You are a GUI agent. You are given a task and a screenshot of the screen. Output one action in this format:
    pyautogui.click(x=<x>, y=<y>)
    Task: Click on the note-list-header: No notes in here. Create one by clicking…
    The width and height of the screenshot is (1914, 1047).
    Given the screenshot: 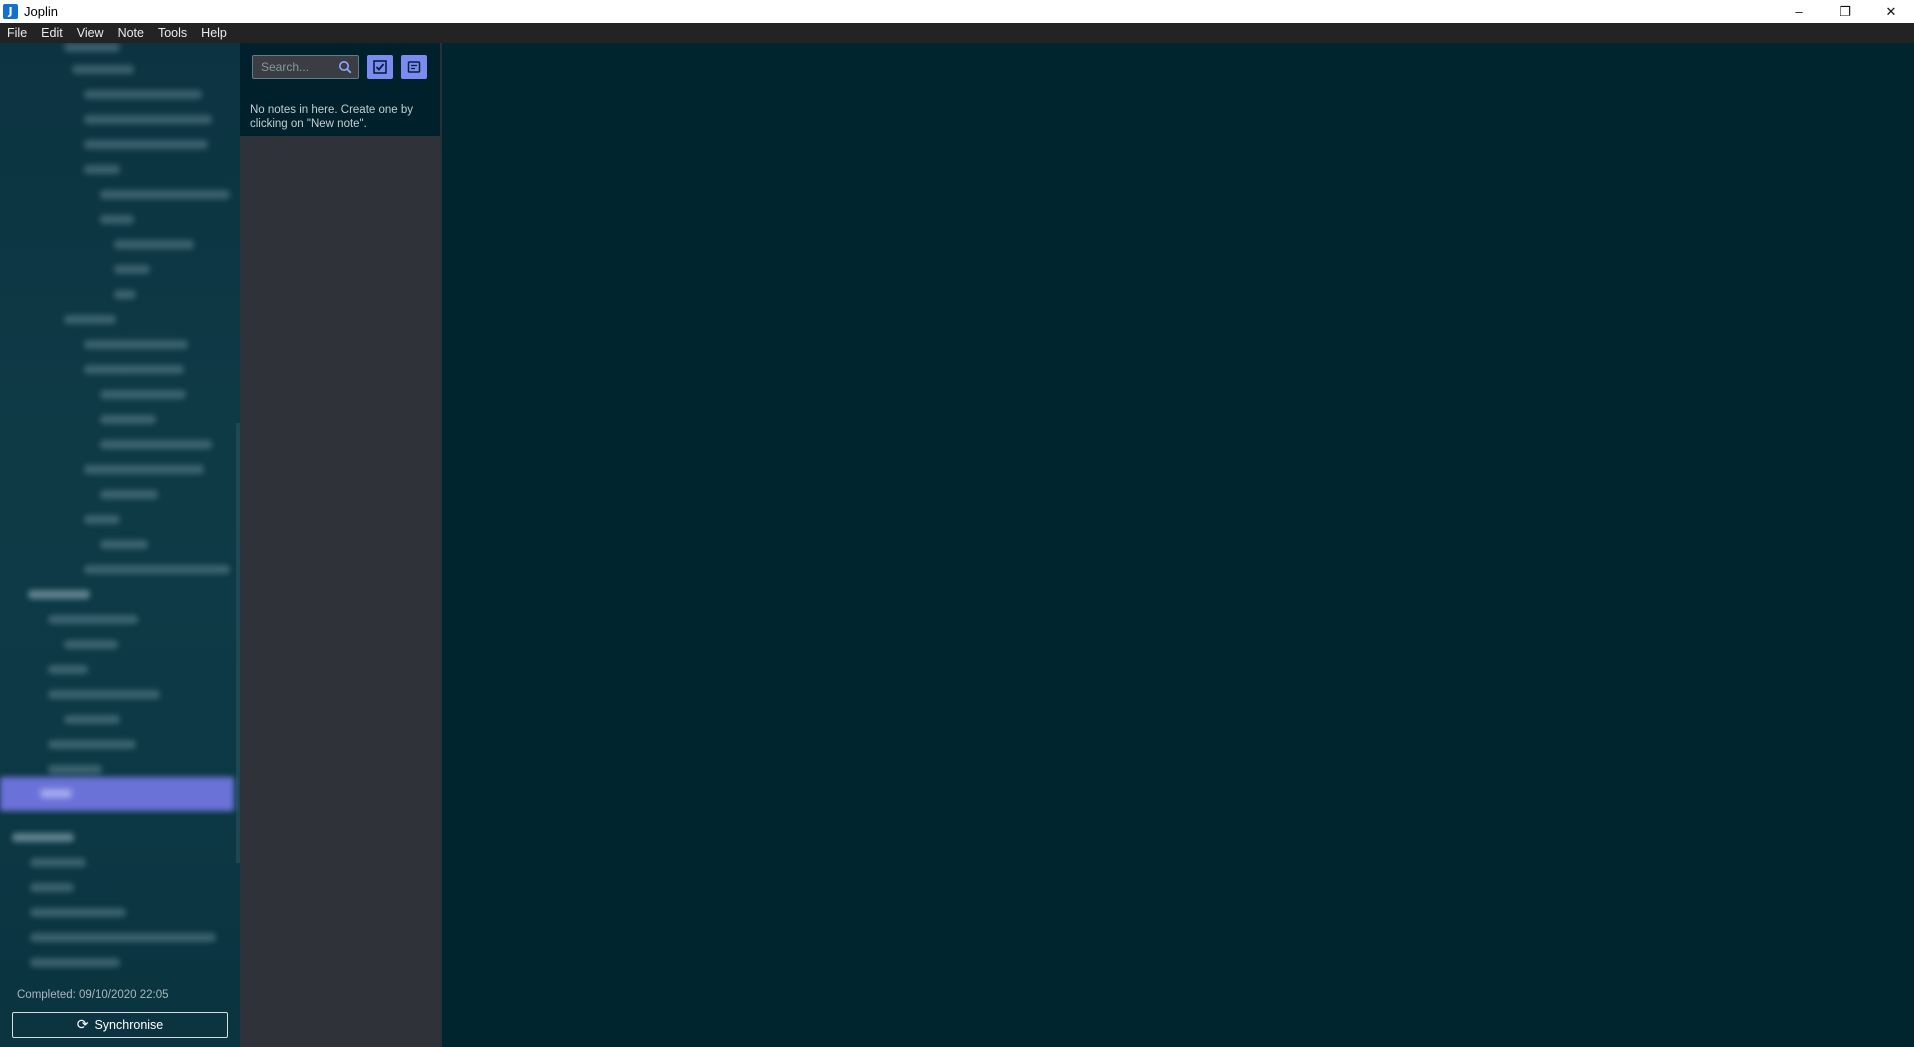 What is the action you would take?
    pyautogui.click(x=340, y=89)
    